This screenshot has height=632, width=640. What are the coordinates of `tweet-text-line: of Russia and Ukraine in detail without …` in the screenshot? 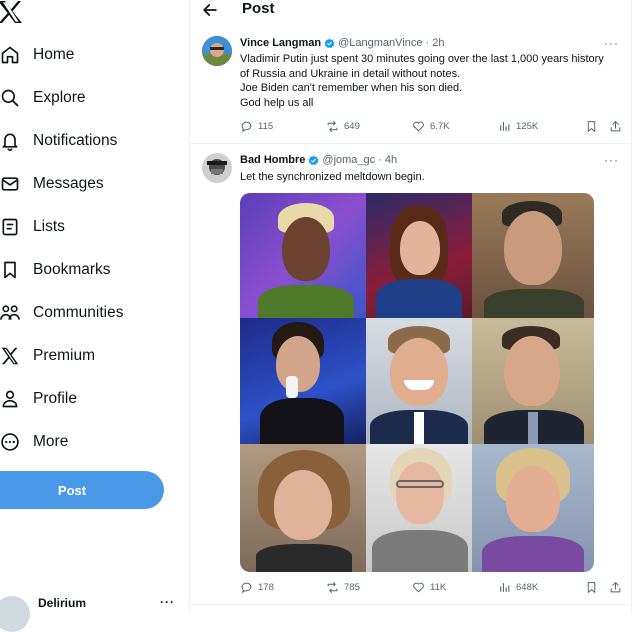 It's located at (350, 73).